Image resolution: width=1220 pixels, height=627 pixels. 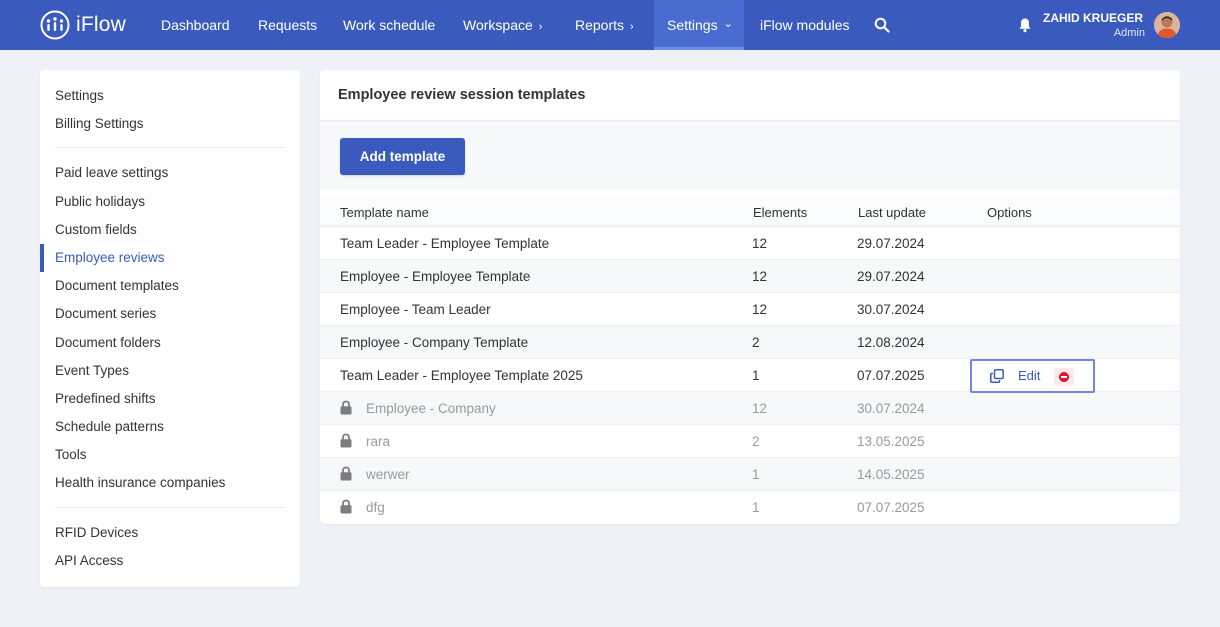 I want to click on copy-icon, so click(x=997, y=376).